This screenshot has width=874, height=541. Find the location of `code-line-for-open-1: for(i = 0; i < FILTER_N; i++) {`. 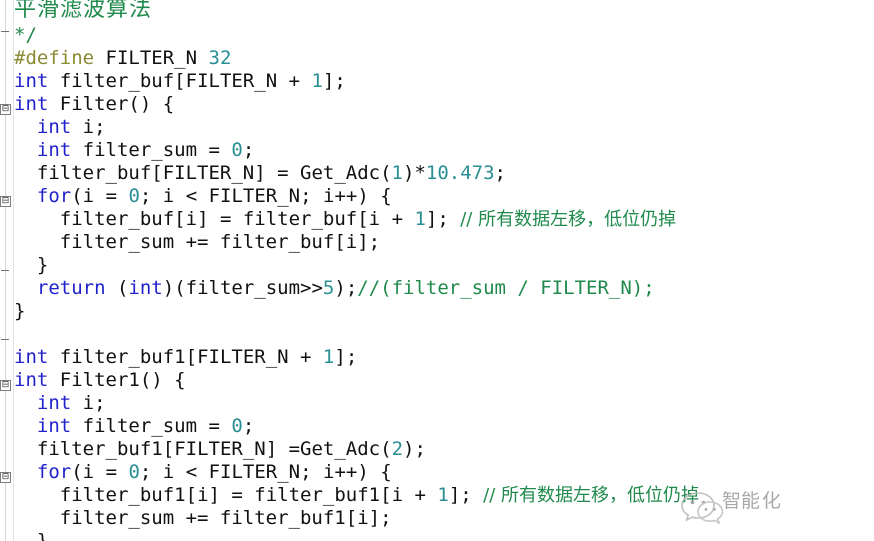

code-line-for-open-1: for(i = 0; i < FILTER_N; i++) { is located at coordinates (214, 196).